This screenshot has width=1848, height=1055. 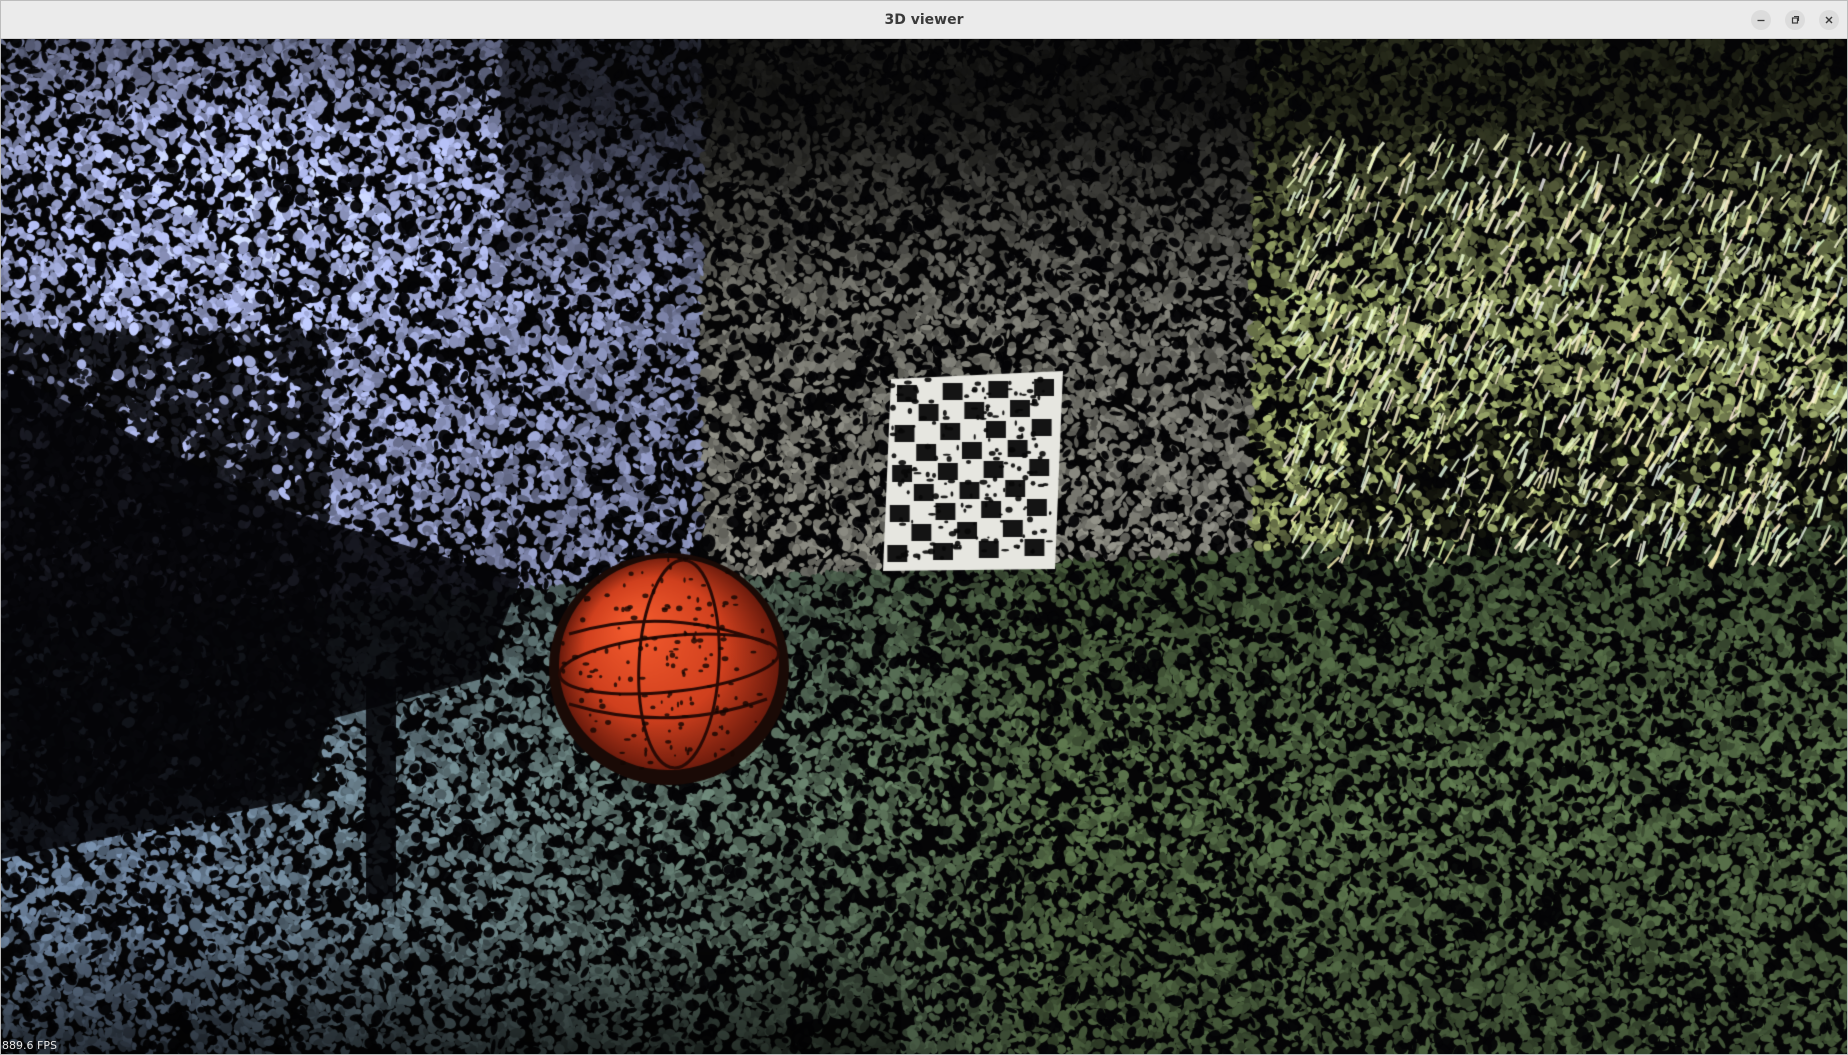 I want to click on minimize-button, so click(x=1761, y=20).